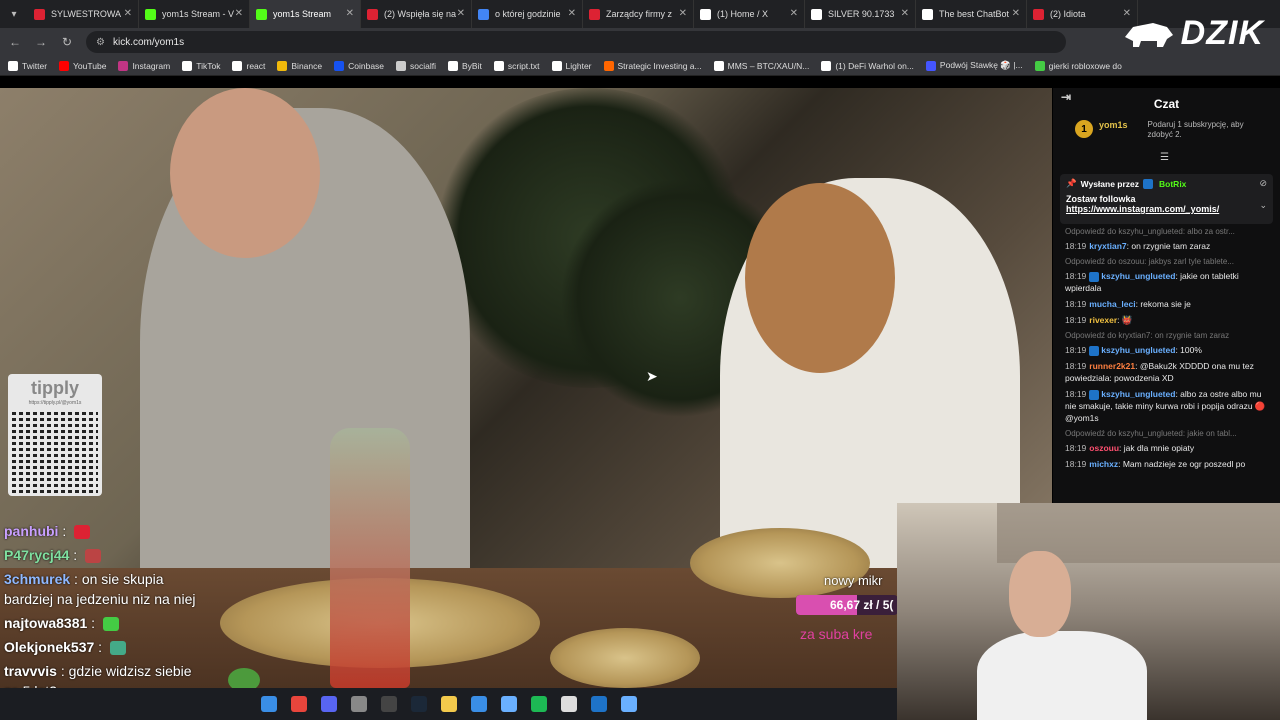 This screenshot has height=720, width=1280. Describe the element at coordinates (302, 14) in the screenshot. I see `tab-title: yom1s Stream` at that location.